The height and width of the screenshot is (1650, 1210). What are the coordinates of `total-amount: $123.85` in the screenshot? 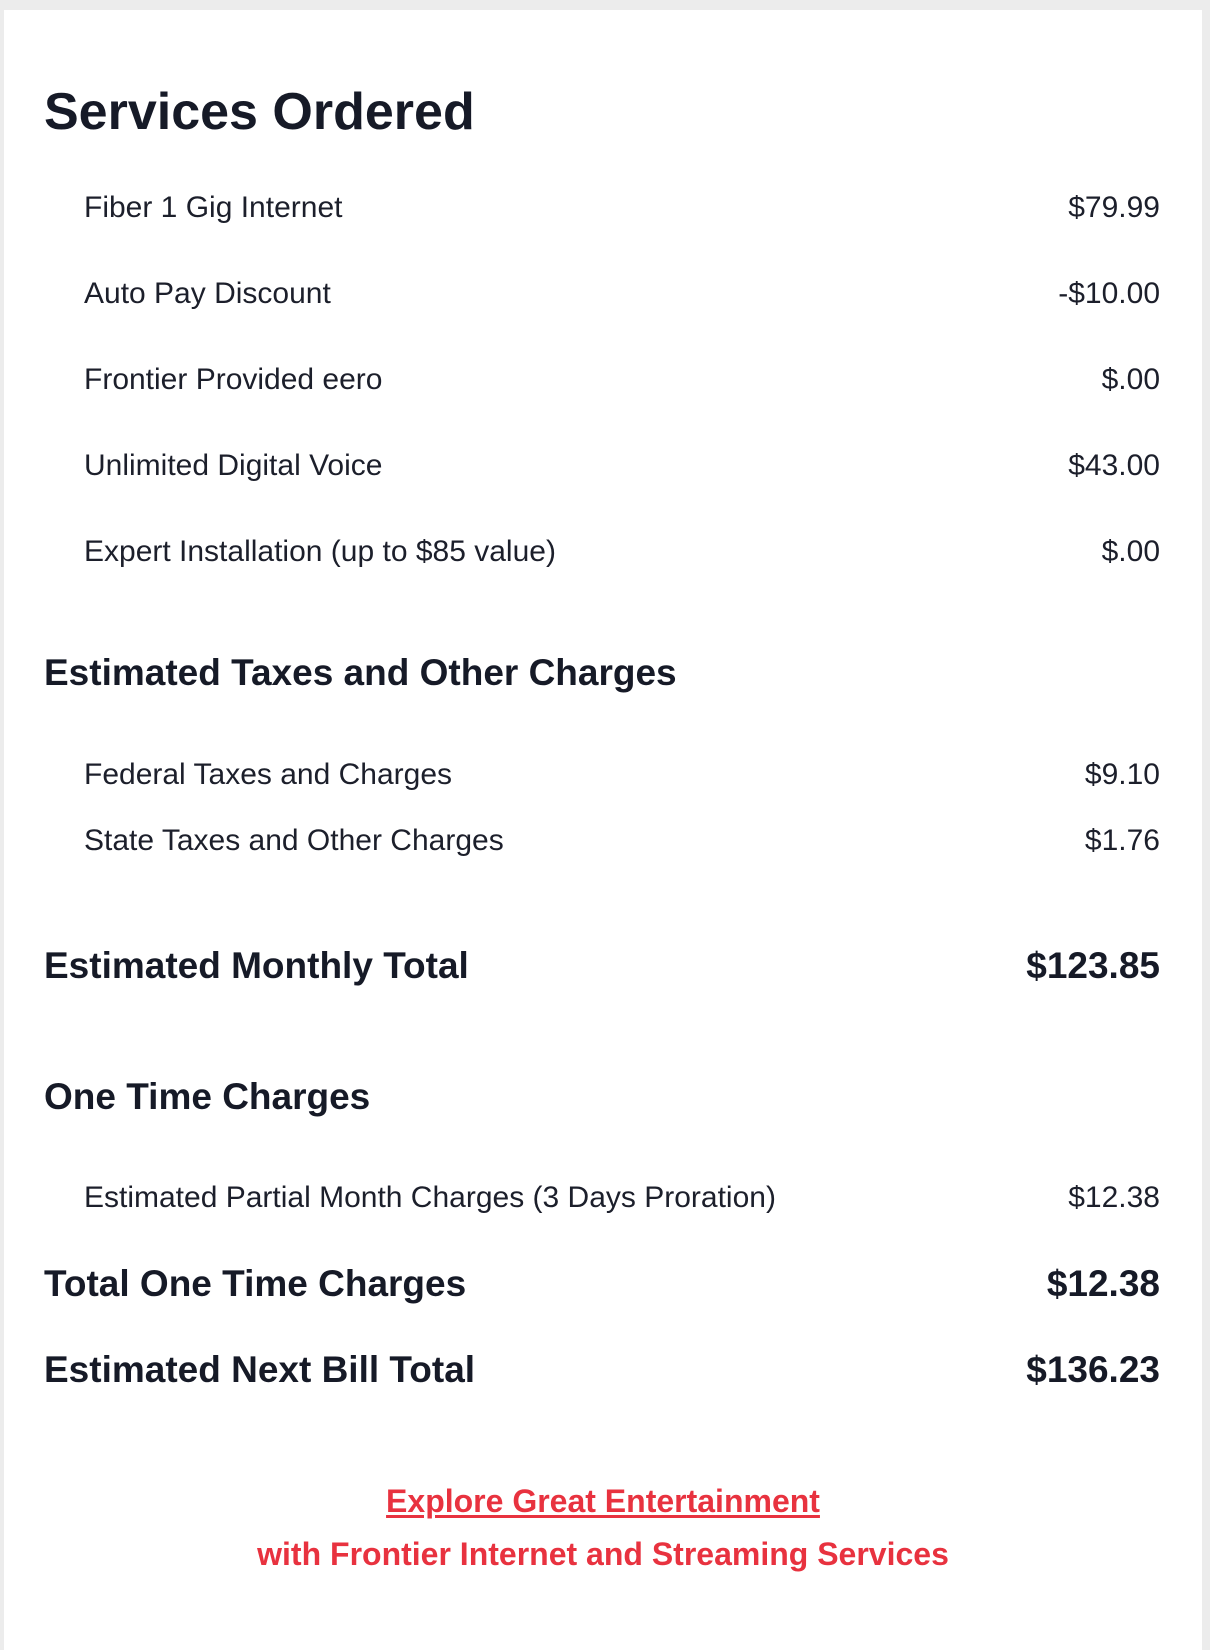 It's located at (1093, 965).